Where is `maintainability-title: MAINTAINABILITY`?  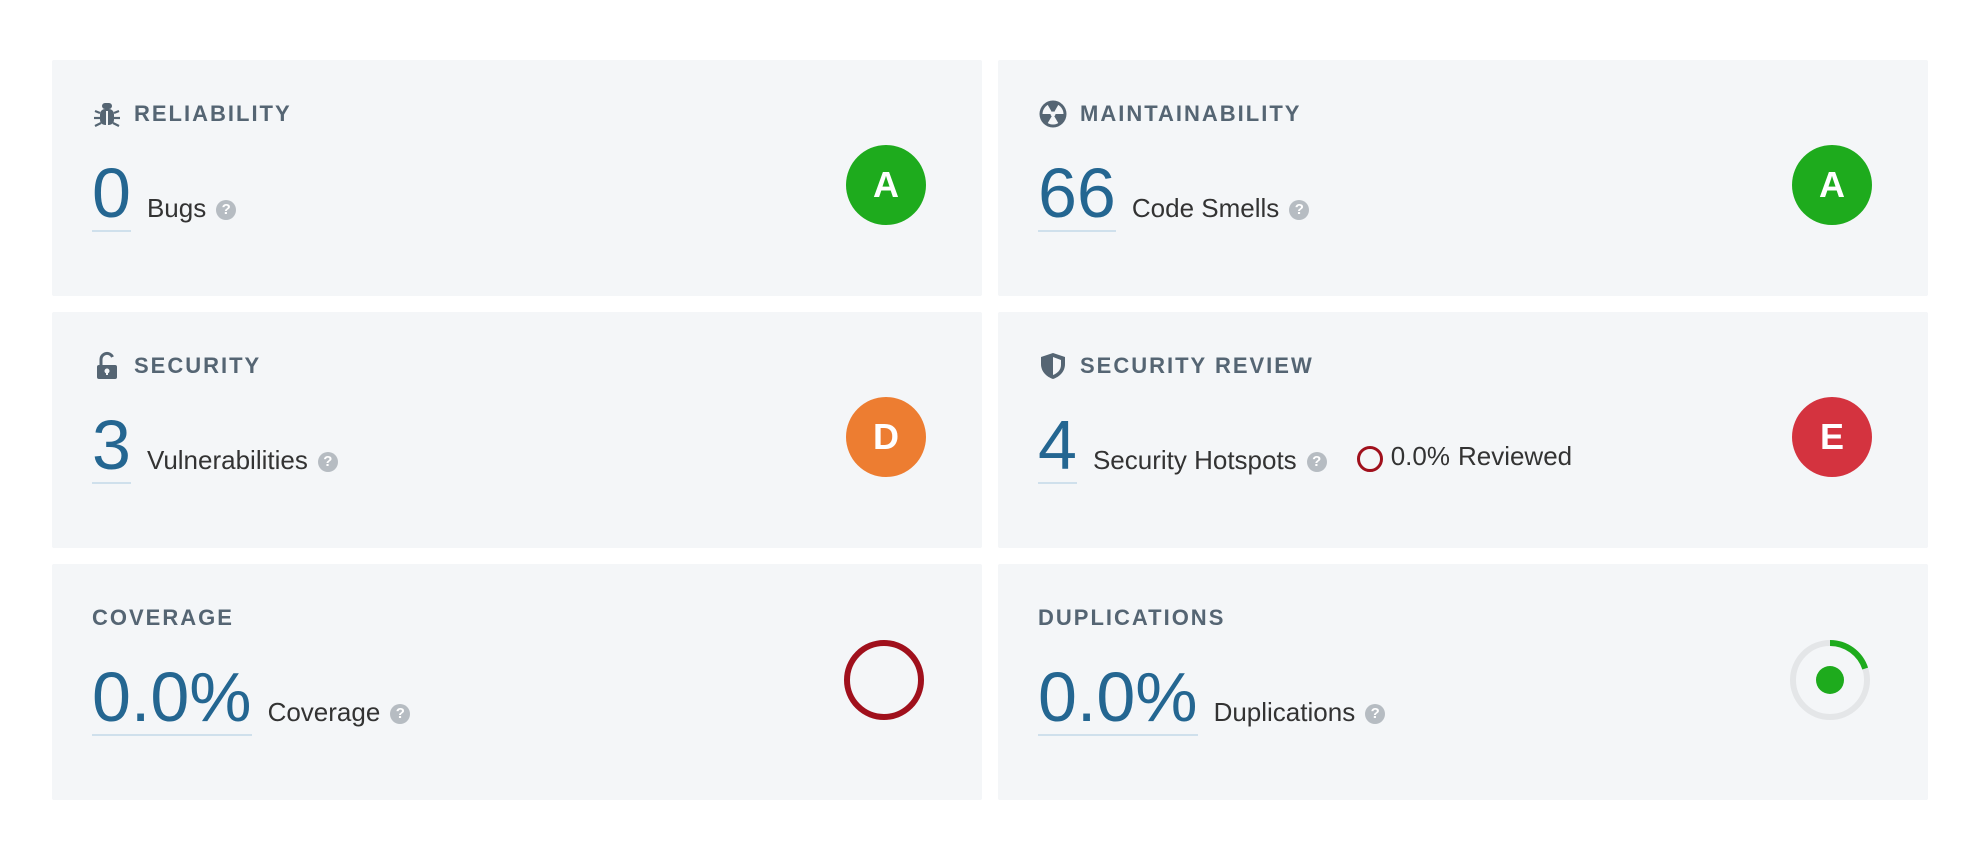
maintainability-title: MAINTAINABILITY is located at coordinates (1191, 113).